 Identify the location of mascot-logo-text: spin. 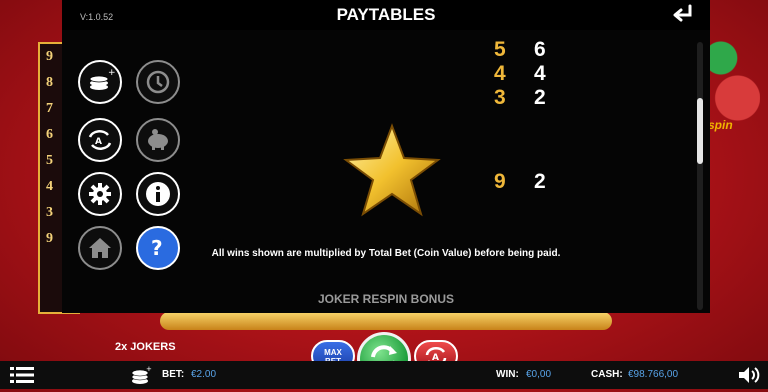
(720, 125).